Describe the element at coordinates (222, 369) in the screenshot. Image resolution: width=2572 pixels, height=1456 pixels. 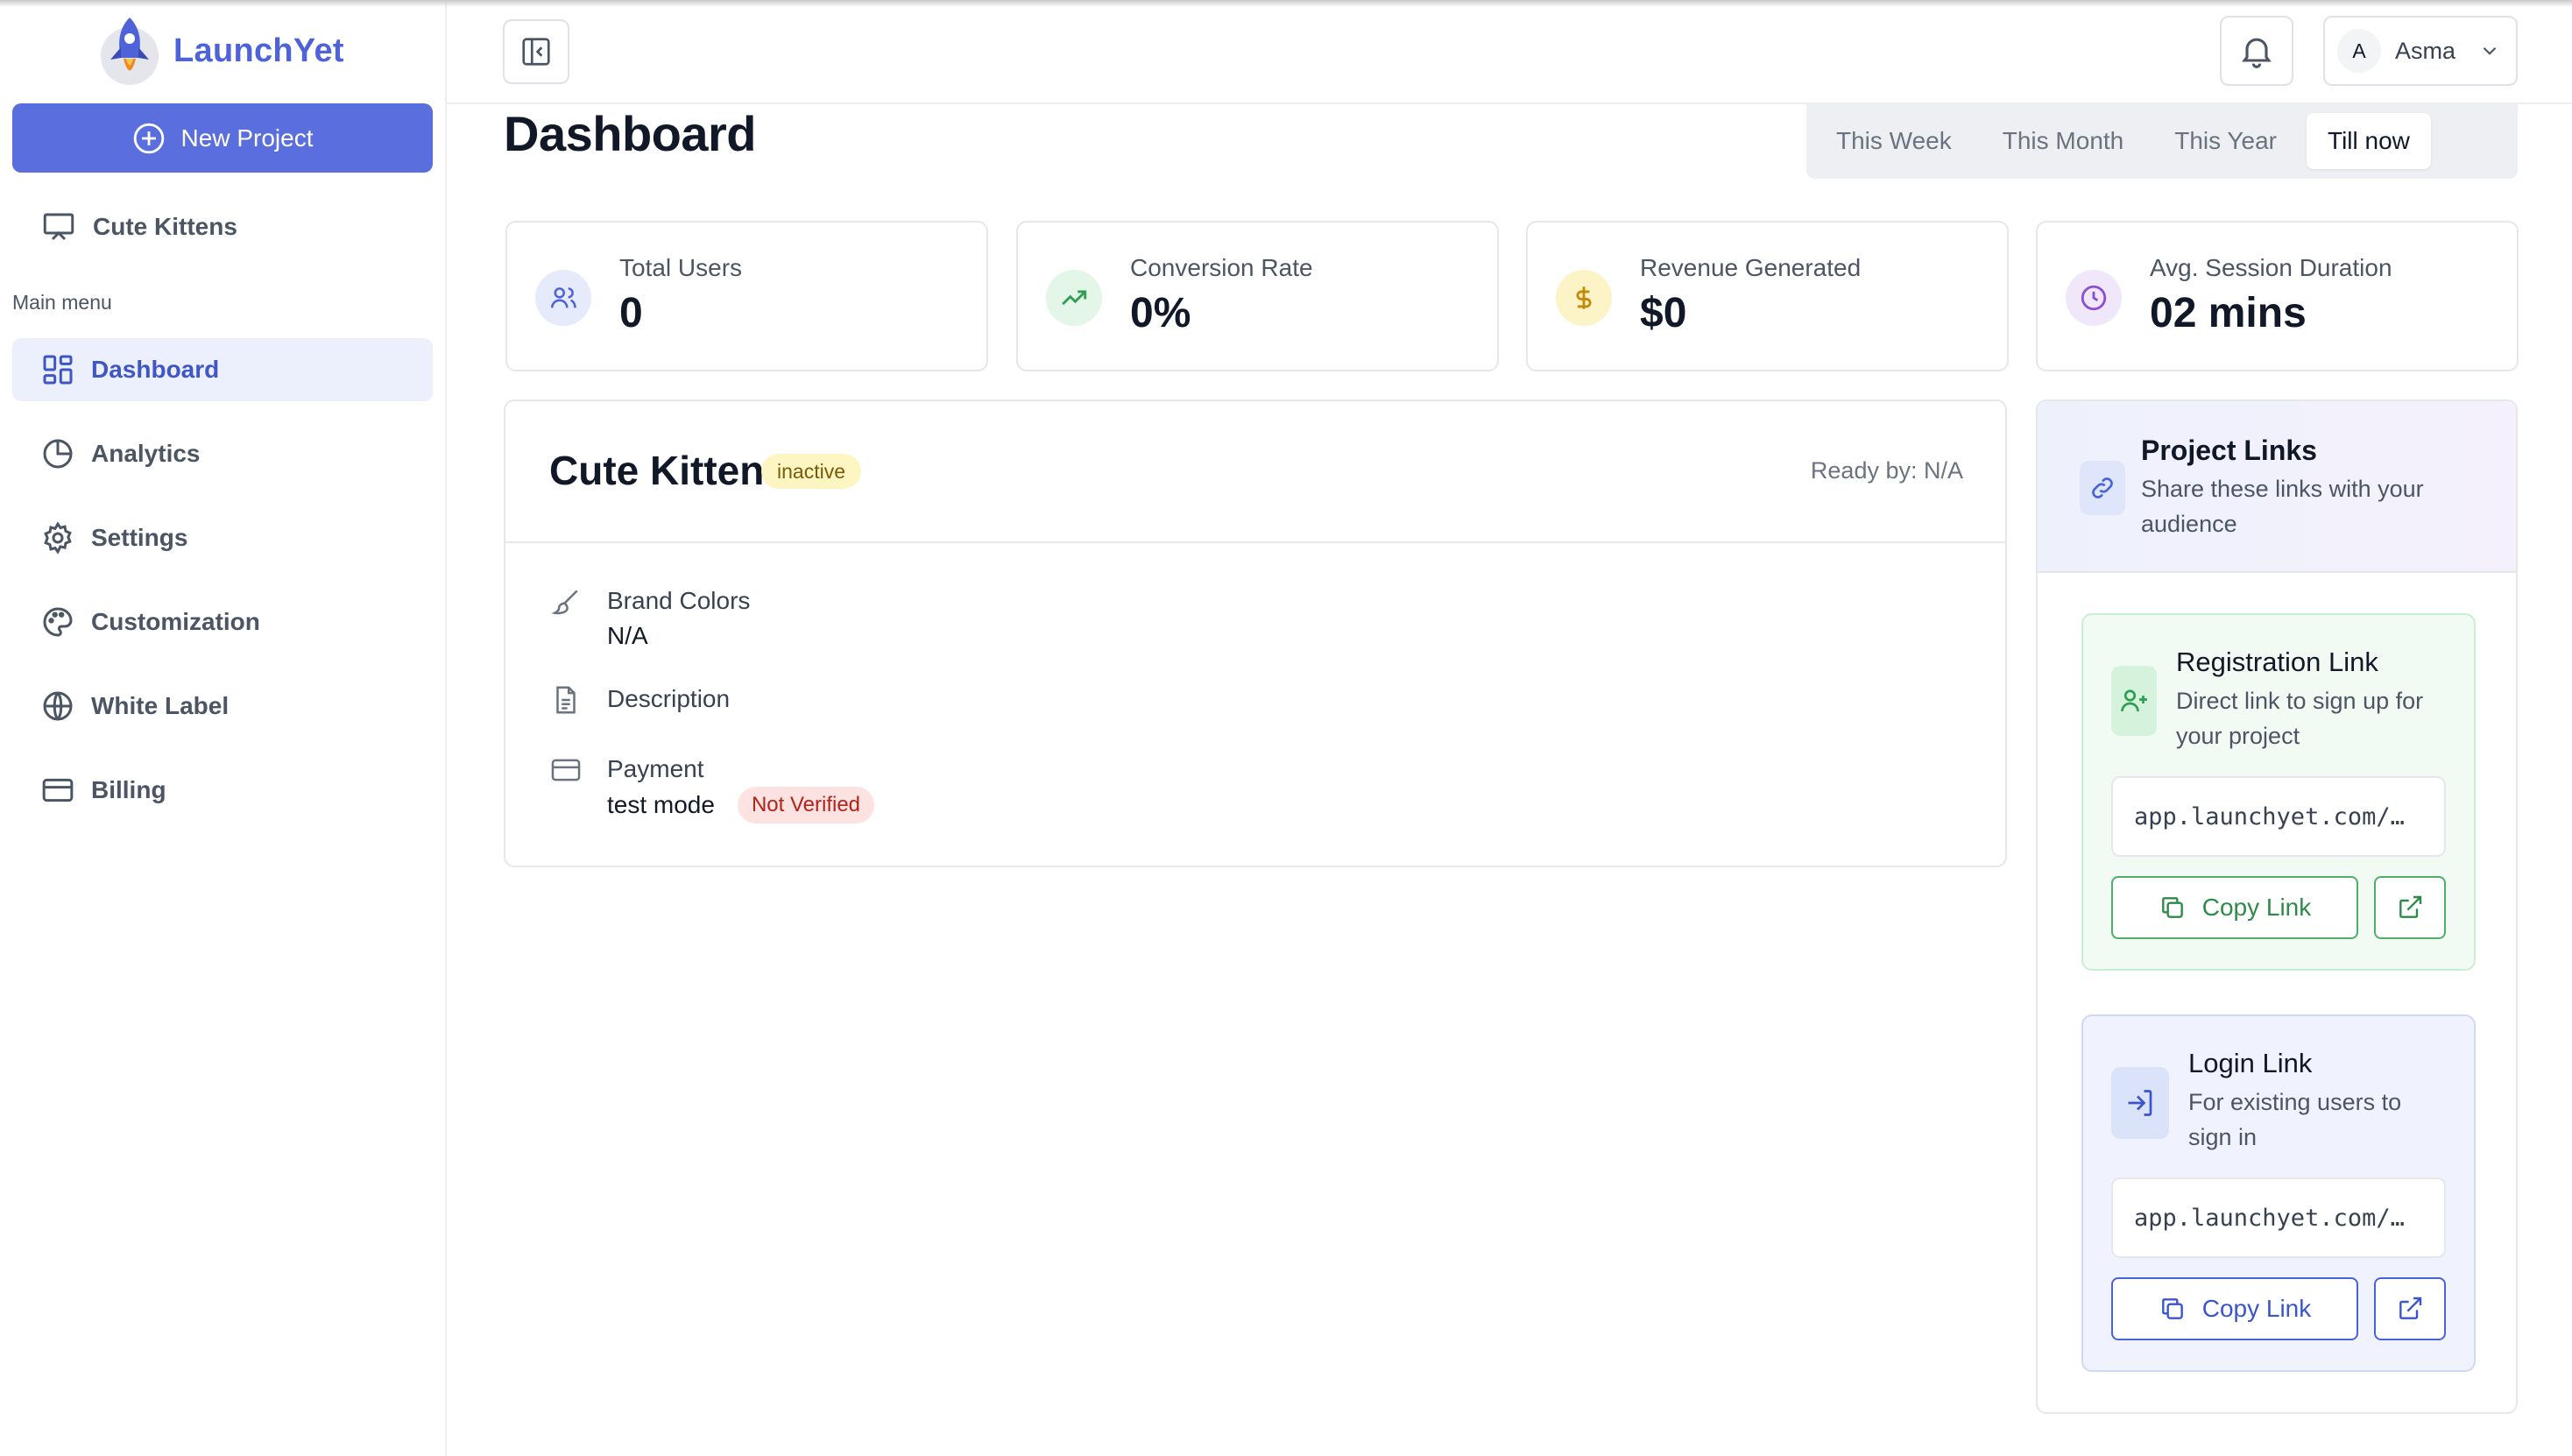
I see `sidebar-item-dashboard: Dashboard` at that location.